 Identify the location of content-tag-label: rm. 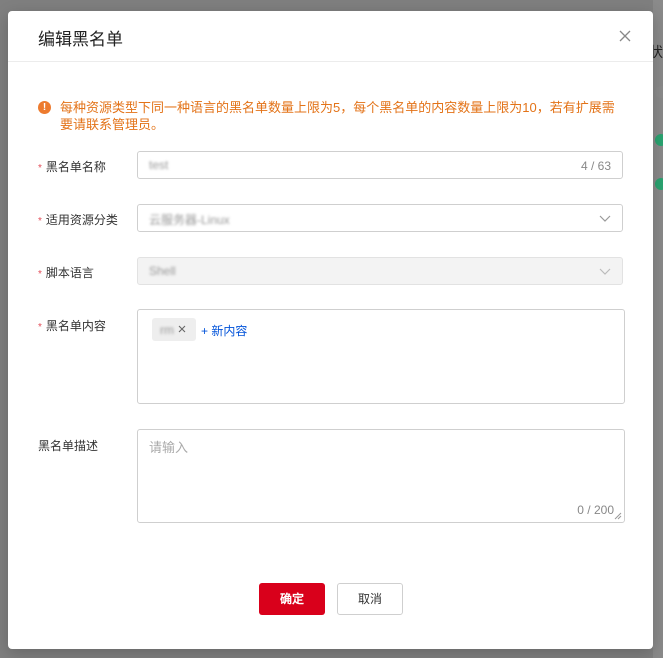
(167, 330).